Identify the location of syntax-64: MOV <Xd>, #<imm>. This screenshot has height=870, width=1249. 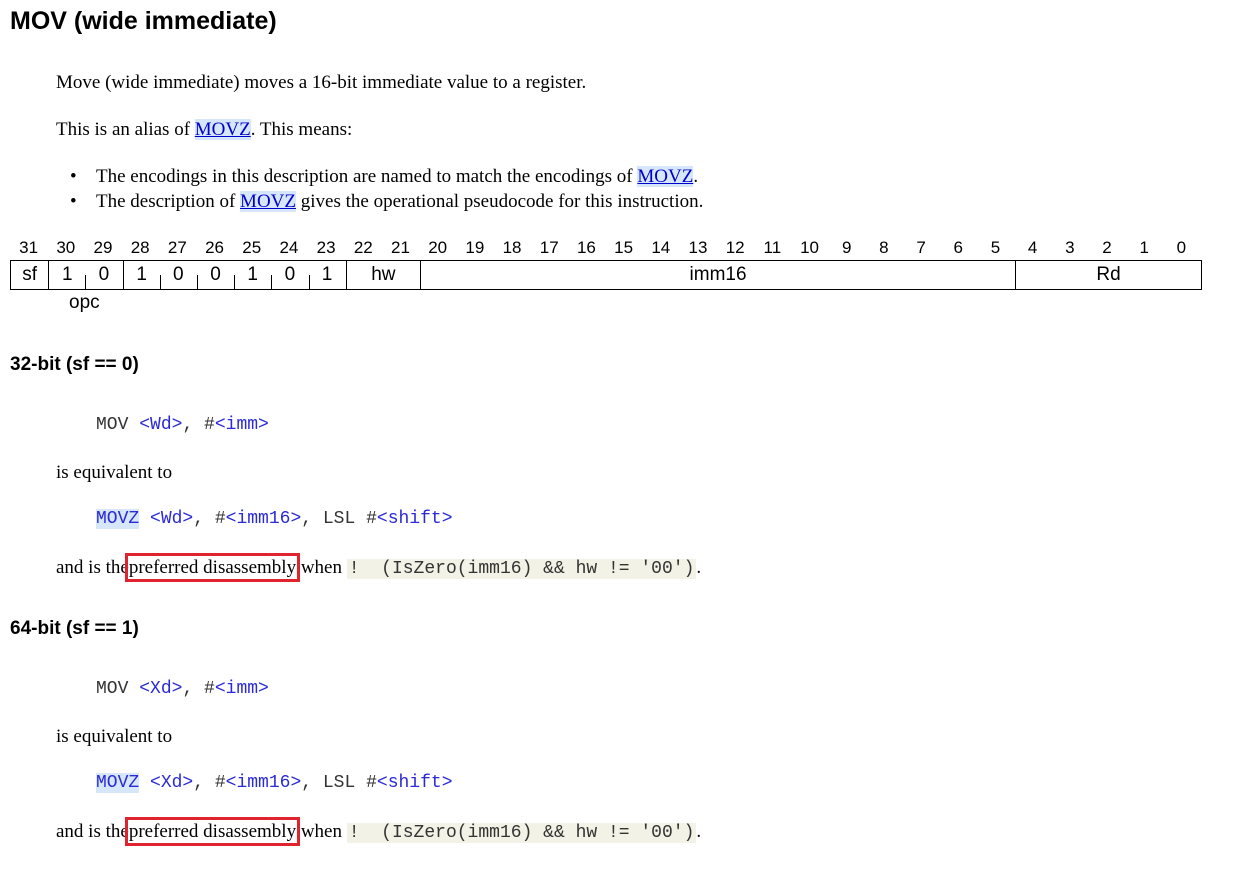
(182, 689).